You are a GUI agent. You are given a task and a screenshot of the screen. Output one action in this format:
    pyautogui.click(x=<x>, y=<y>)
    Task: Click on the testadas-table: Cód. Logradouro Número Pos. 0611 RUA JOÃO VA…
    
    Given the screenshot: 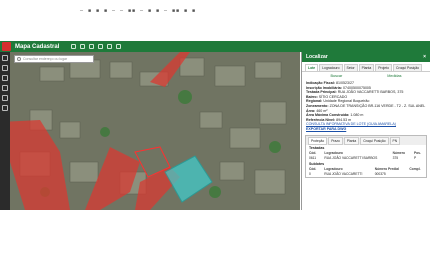 What is the action you would take?
    pyautogui.click(x=366, y=156)
    